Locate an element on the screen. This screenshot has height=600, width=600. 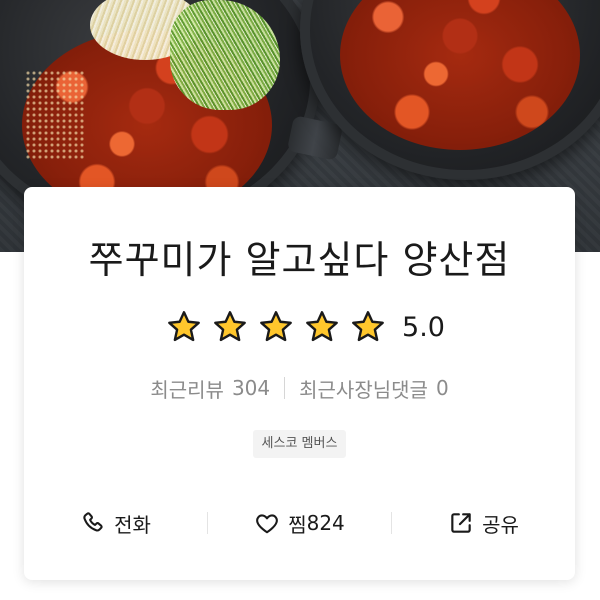
phone-icon is located at coordinates (93, 522).